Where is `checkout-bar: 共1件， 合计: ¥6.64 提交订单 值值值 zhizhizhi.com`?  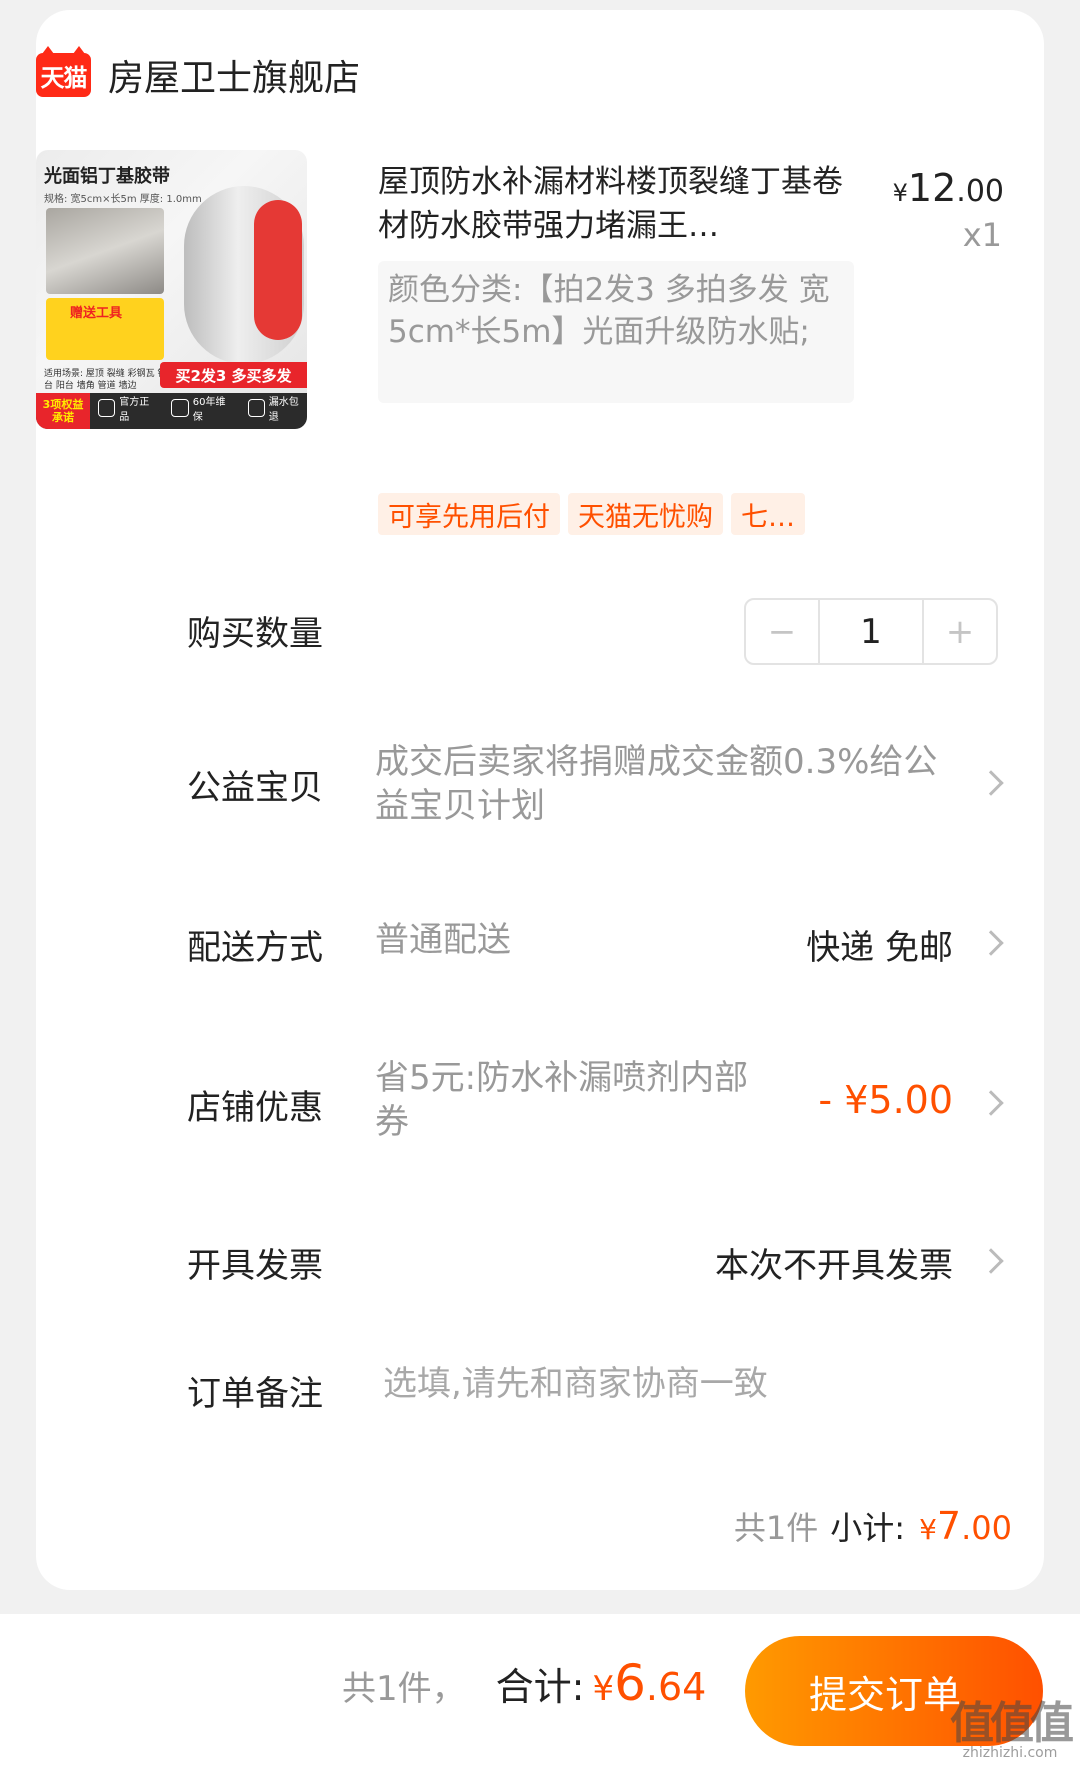
checkout-bar: 共1件， 合计: ¥6.64 提交订单 值值值 zhizhizhi.com is located at coordinates (540, 1689).